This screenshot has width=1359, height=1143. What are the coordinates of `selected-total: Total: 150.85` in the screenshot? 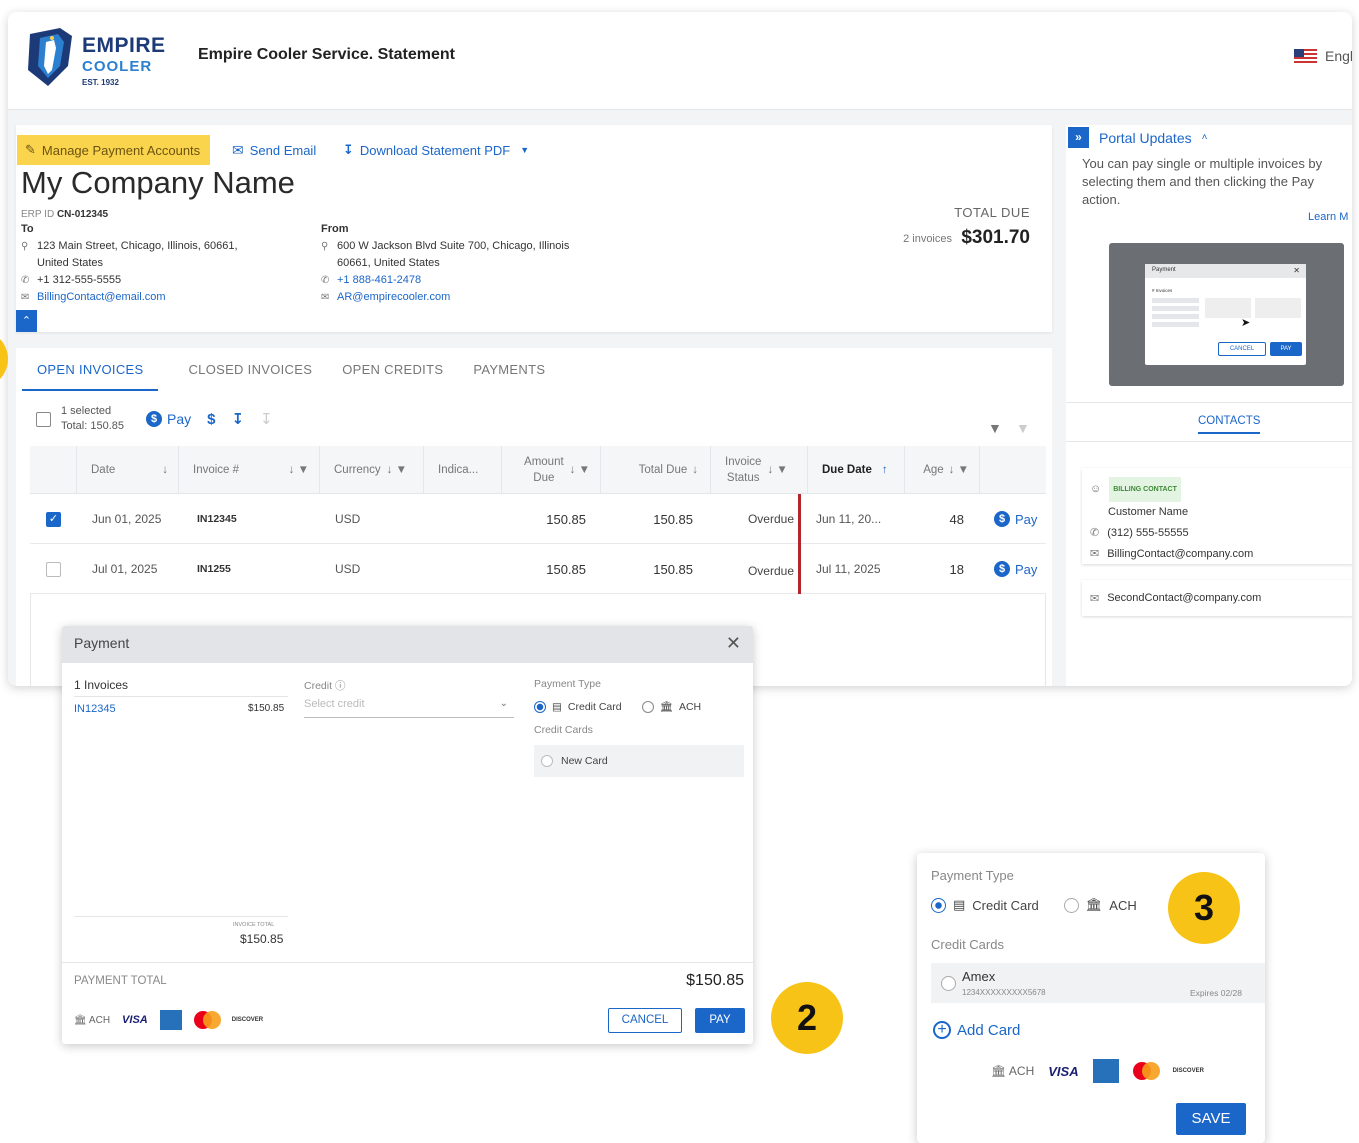 It's located at (92, 426).